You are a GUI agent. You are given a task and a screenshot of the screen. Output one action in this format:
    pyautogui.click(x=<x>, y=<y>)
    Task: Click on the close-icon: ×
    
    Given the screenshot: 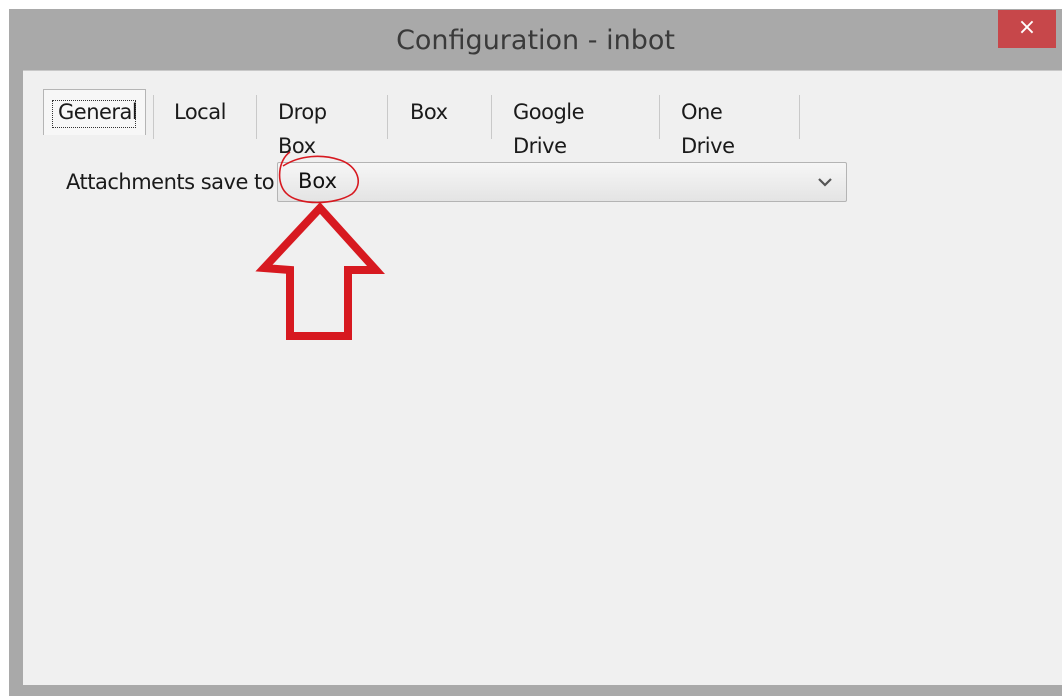 What is the action you would take?
    pyautogui.click(x=1027, y=27)
    